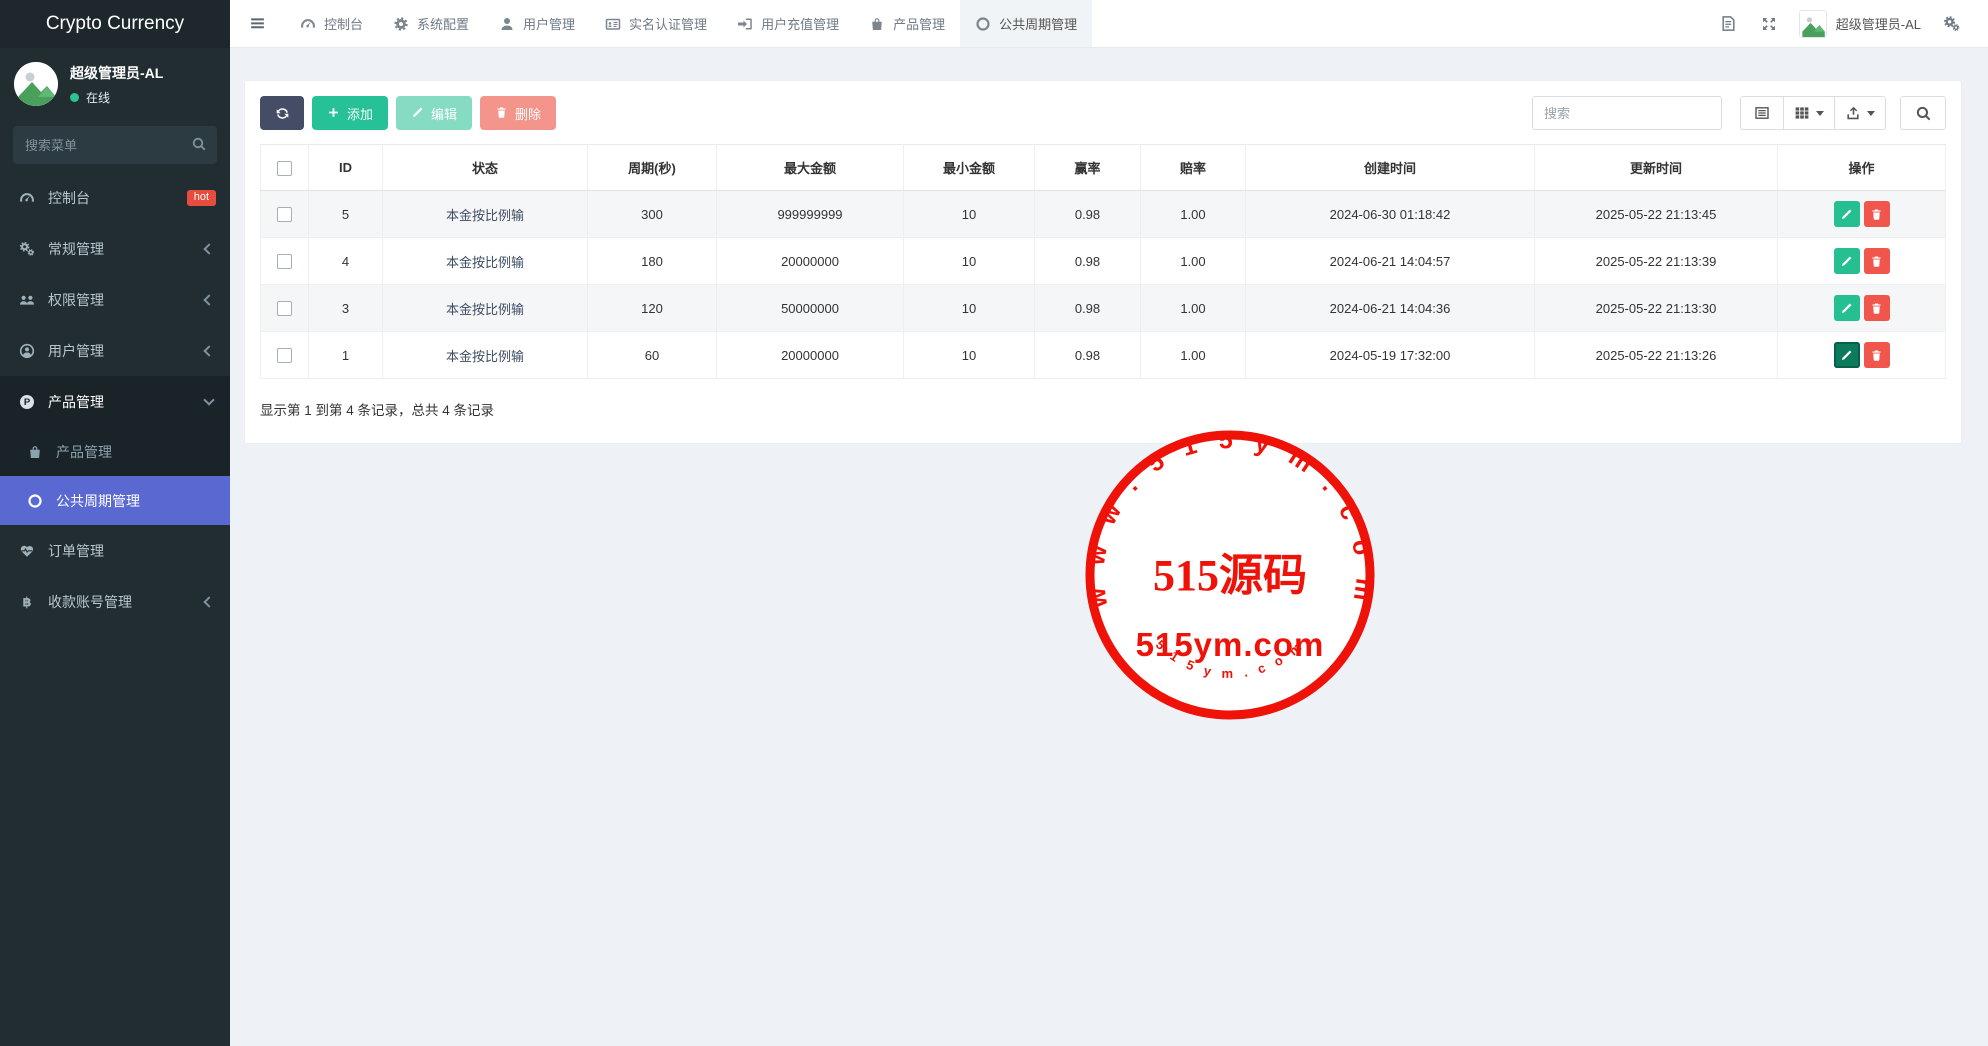  I want to click on tab-2: 用户管理, so click(537, 23).